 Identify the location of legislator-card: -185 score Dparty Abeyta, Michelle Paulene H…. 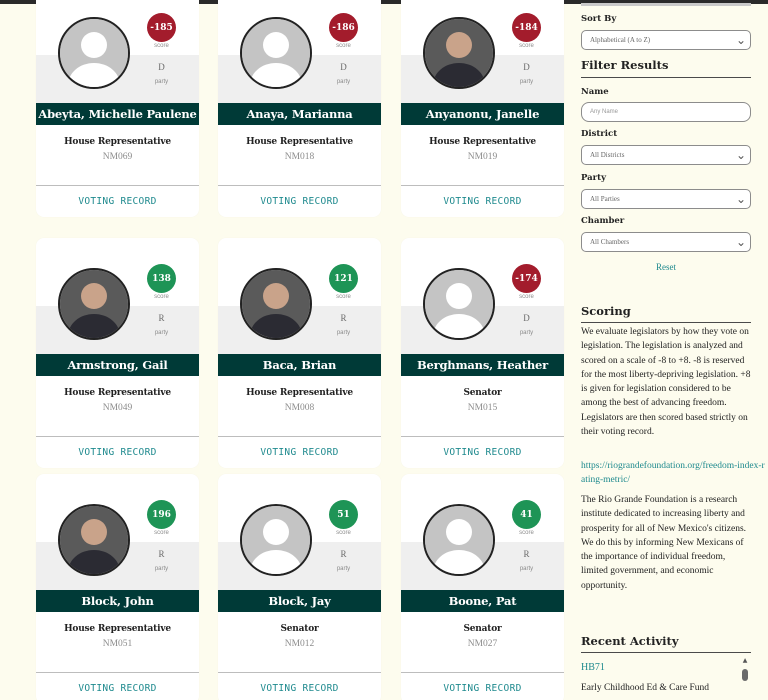
(117, 108).